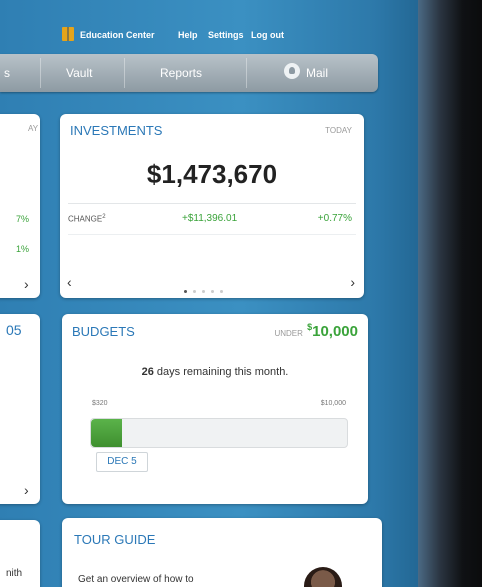 The image size is (482, 587). Describe the element at coordinates (219, 433) in the screenshot. I see `budget-progress-bar` at that location.